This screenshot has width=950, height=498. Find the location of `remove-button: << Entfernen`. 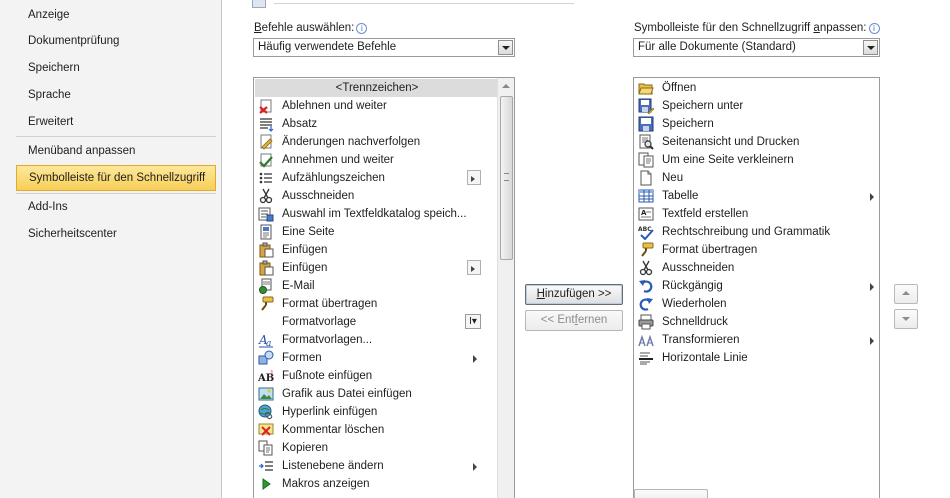

remove-button: << Entfernen is located at coordinates (574, 320).